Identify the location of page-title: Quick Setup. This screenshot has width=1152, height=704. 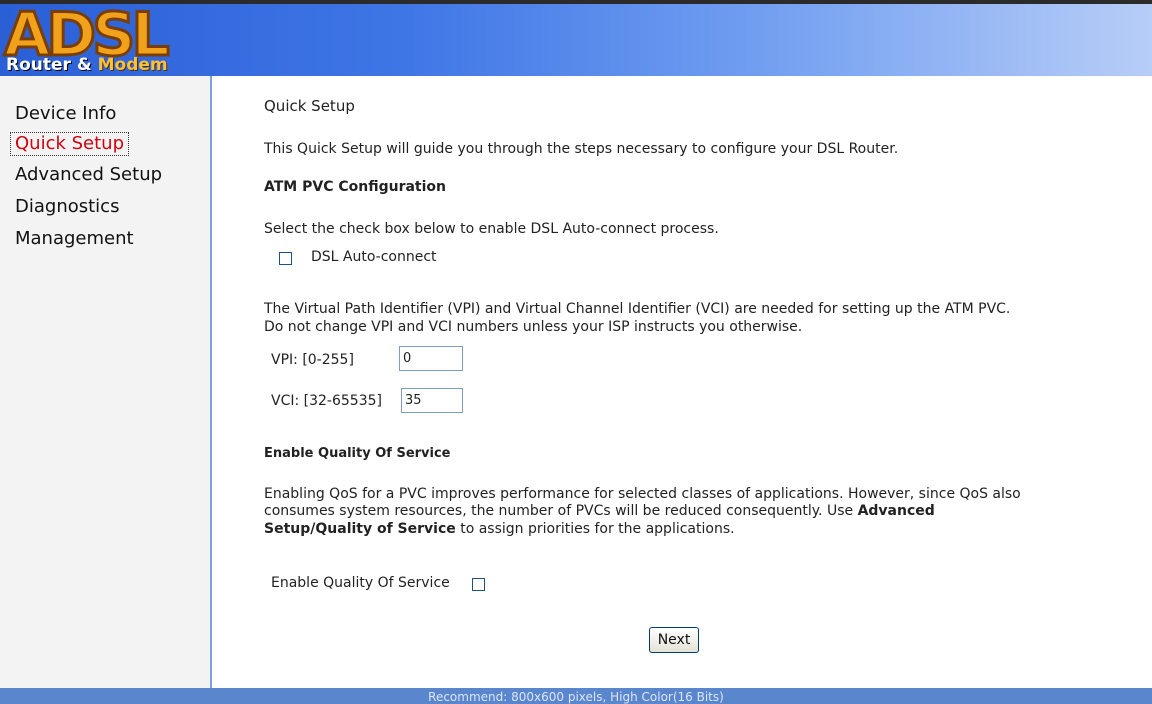
(309, 106).